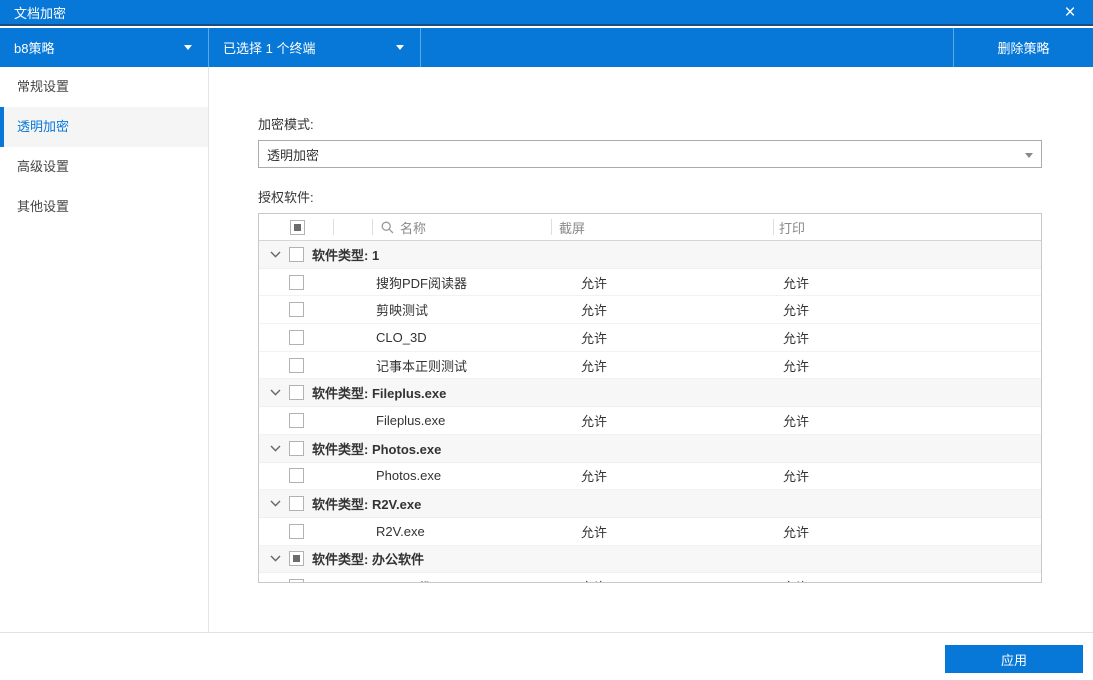  What do you see at coordinates (104, 87) in the screenshot?
I see `sidebar-item: 常规设置` at bounding box center [104, 87].